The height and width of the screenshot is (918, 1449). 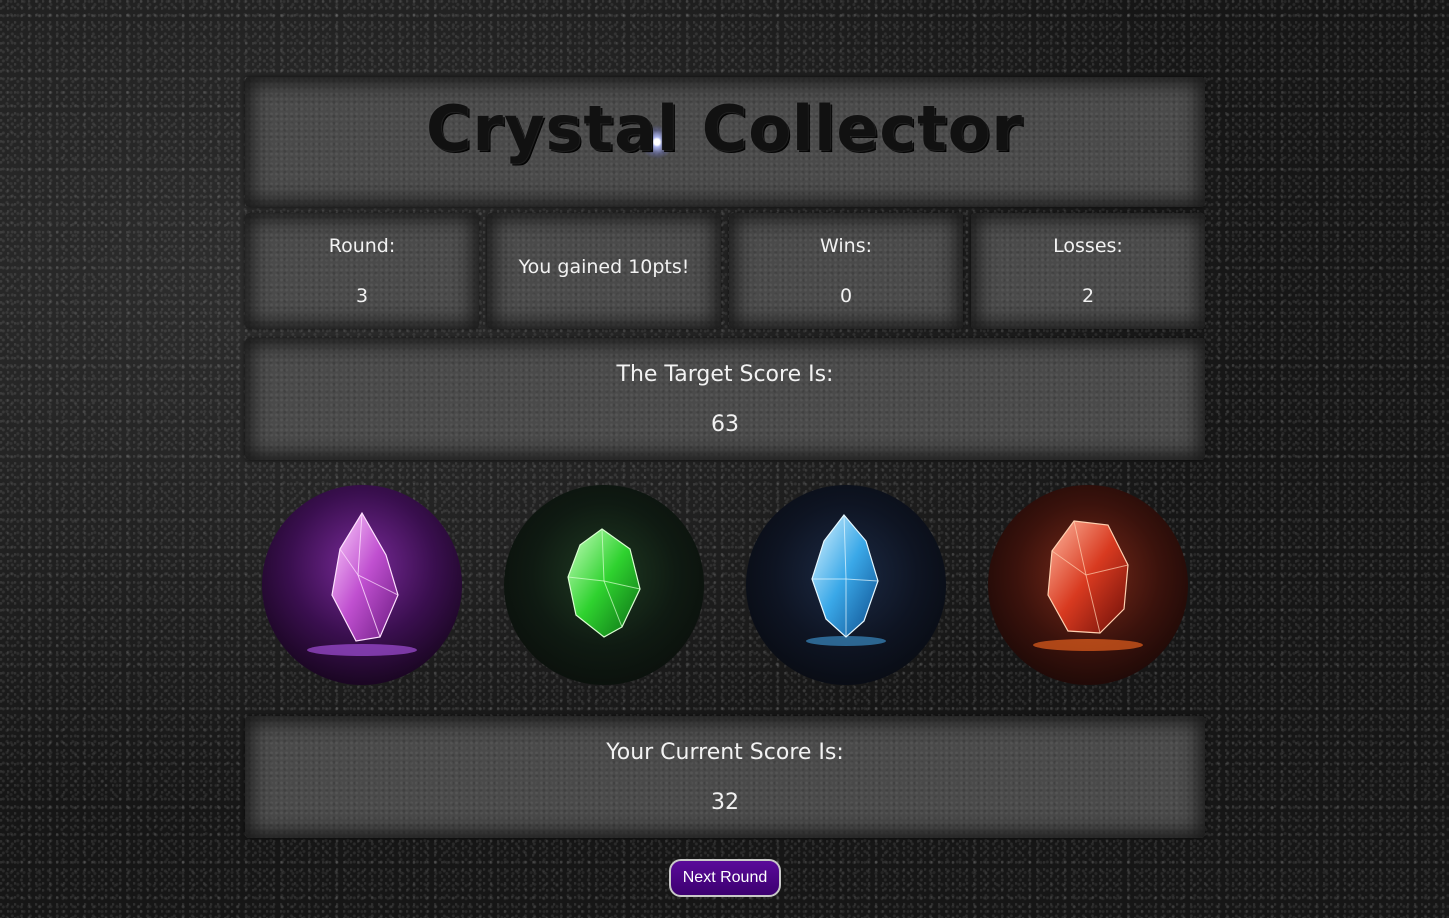 What do you see at coordinates (1088, 296) in the screenshot?
I see `losses-value: 2` at bounding box center [1088, 296].